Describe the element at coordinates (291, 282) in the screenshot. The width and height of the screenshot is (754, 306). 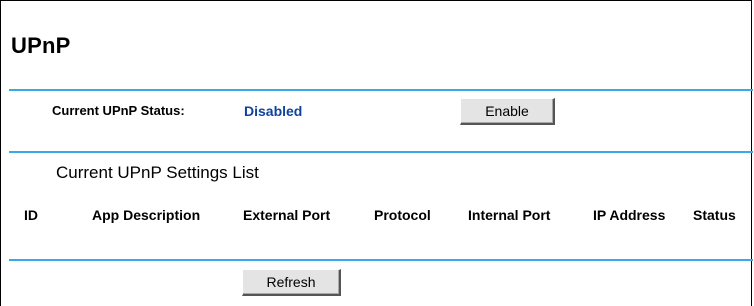
I see `refresh-button: Refresh` at that location.